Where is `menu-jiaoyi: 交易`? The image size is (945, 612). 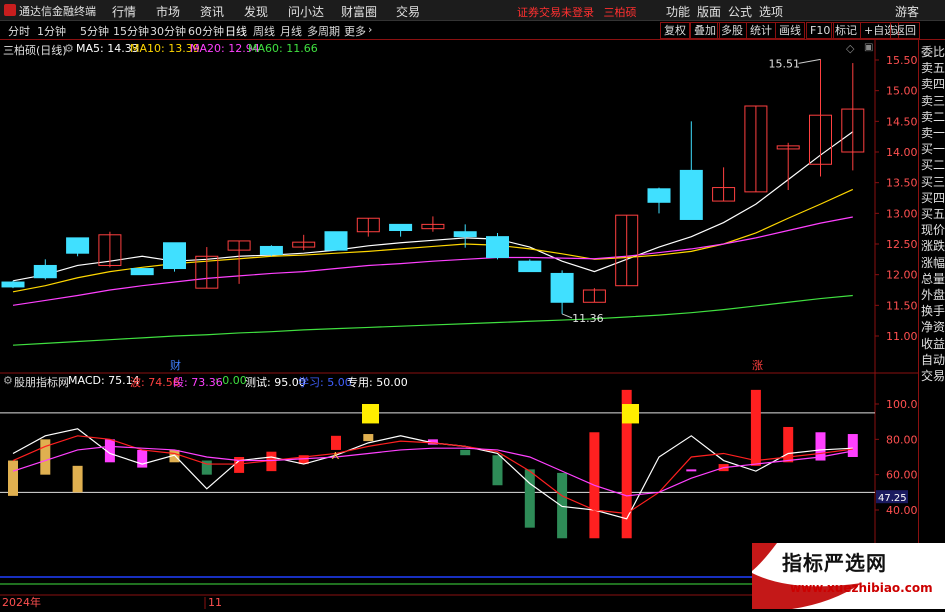
menu-jiaoyi: 交易 is located at coordinates (408, 11).